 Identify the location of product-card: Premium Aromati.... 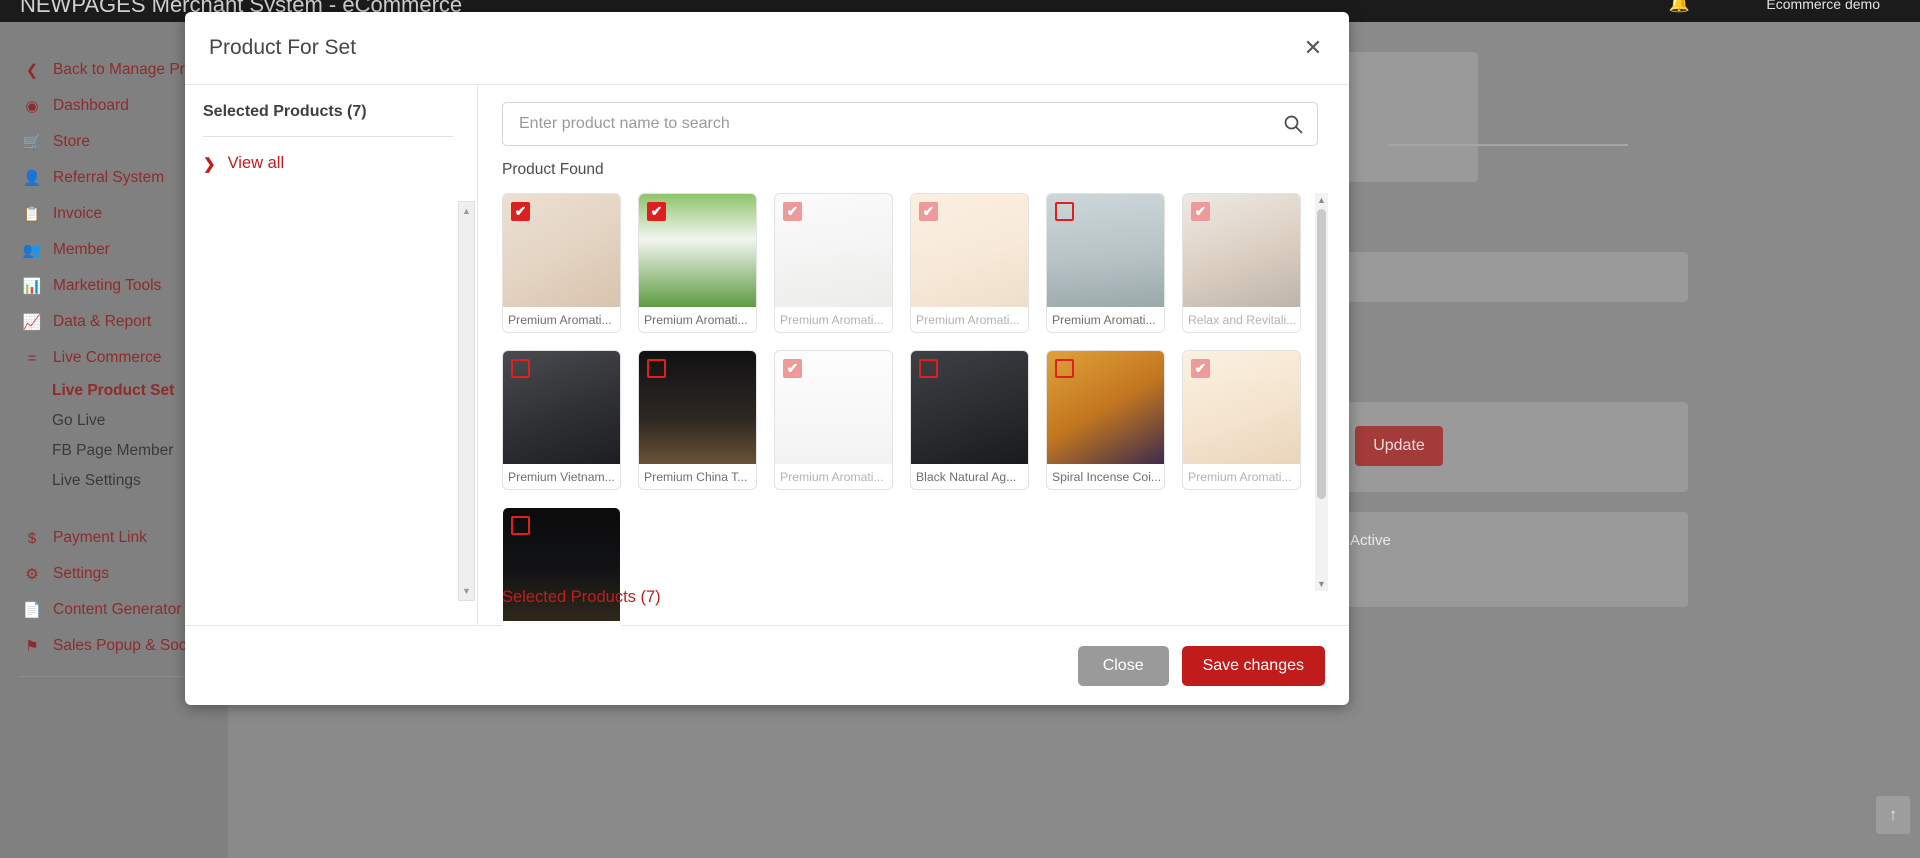
(1105, 263).